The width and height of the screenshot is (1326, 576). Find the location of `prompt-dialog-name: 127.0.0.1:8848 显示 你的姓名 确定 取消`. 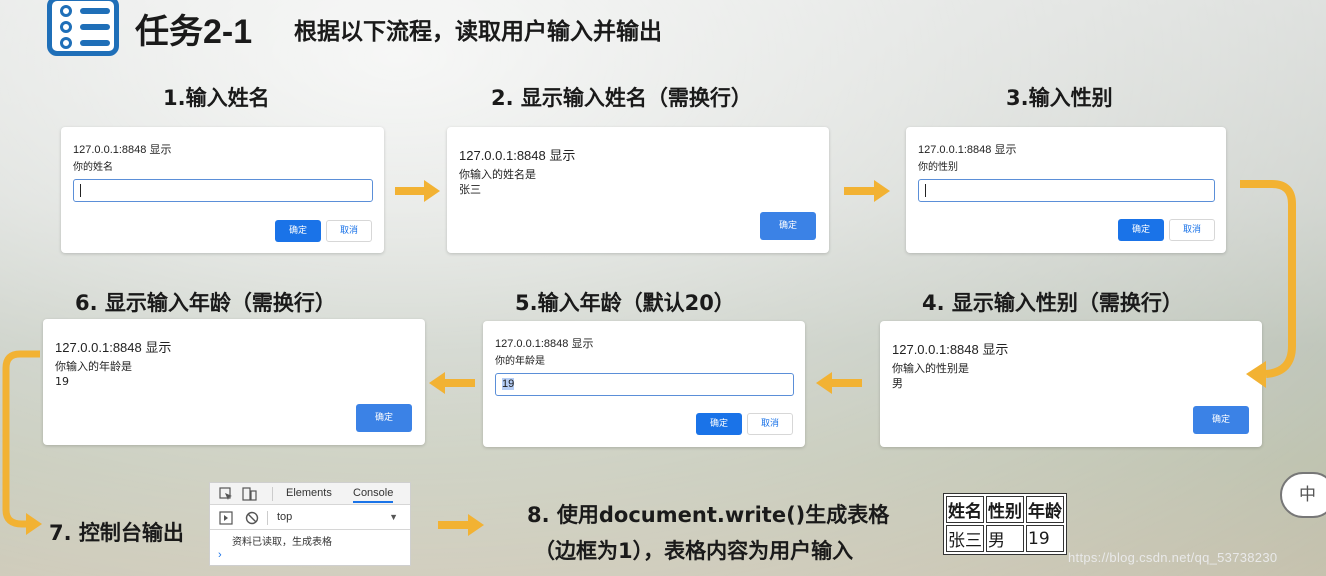

prompt-dialog-name: 127.0.0.1:8848 显示 你的姓名 确定 取消 is located at coordinates (222, 190).